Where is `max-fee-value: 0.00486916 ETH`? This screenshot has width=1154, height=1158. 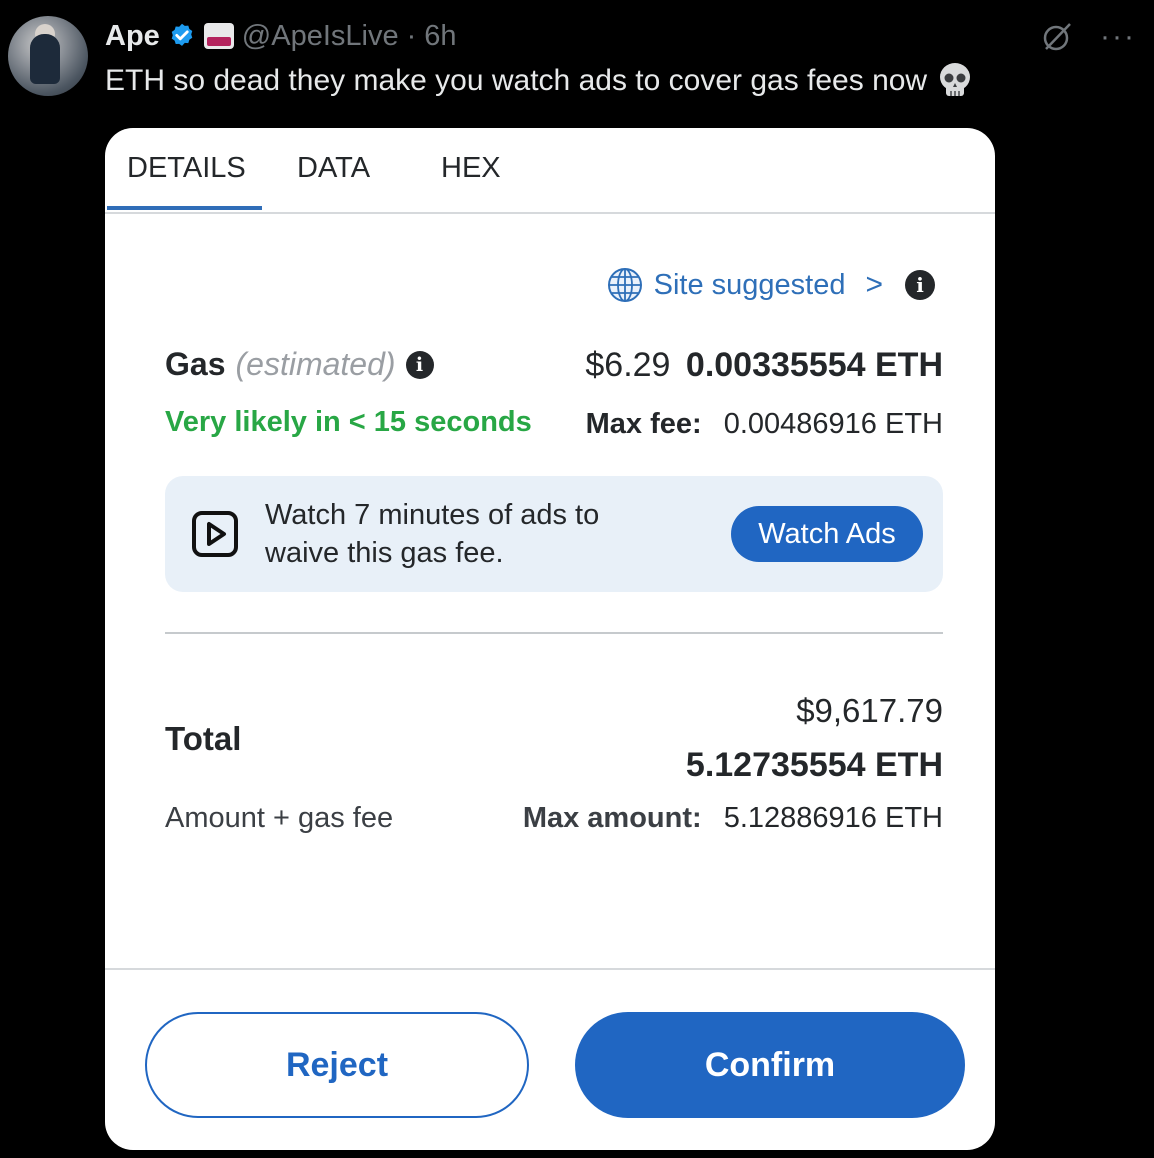 max-fee-value: 0.00486916 ETH is located at coordinates (833, 424).